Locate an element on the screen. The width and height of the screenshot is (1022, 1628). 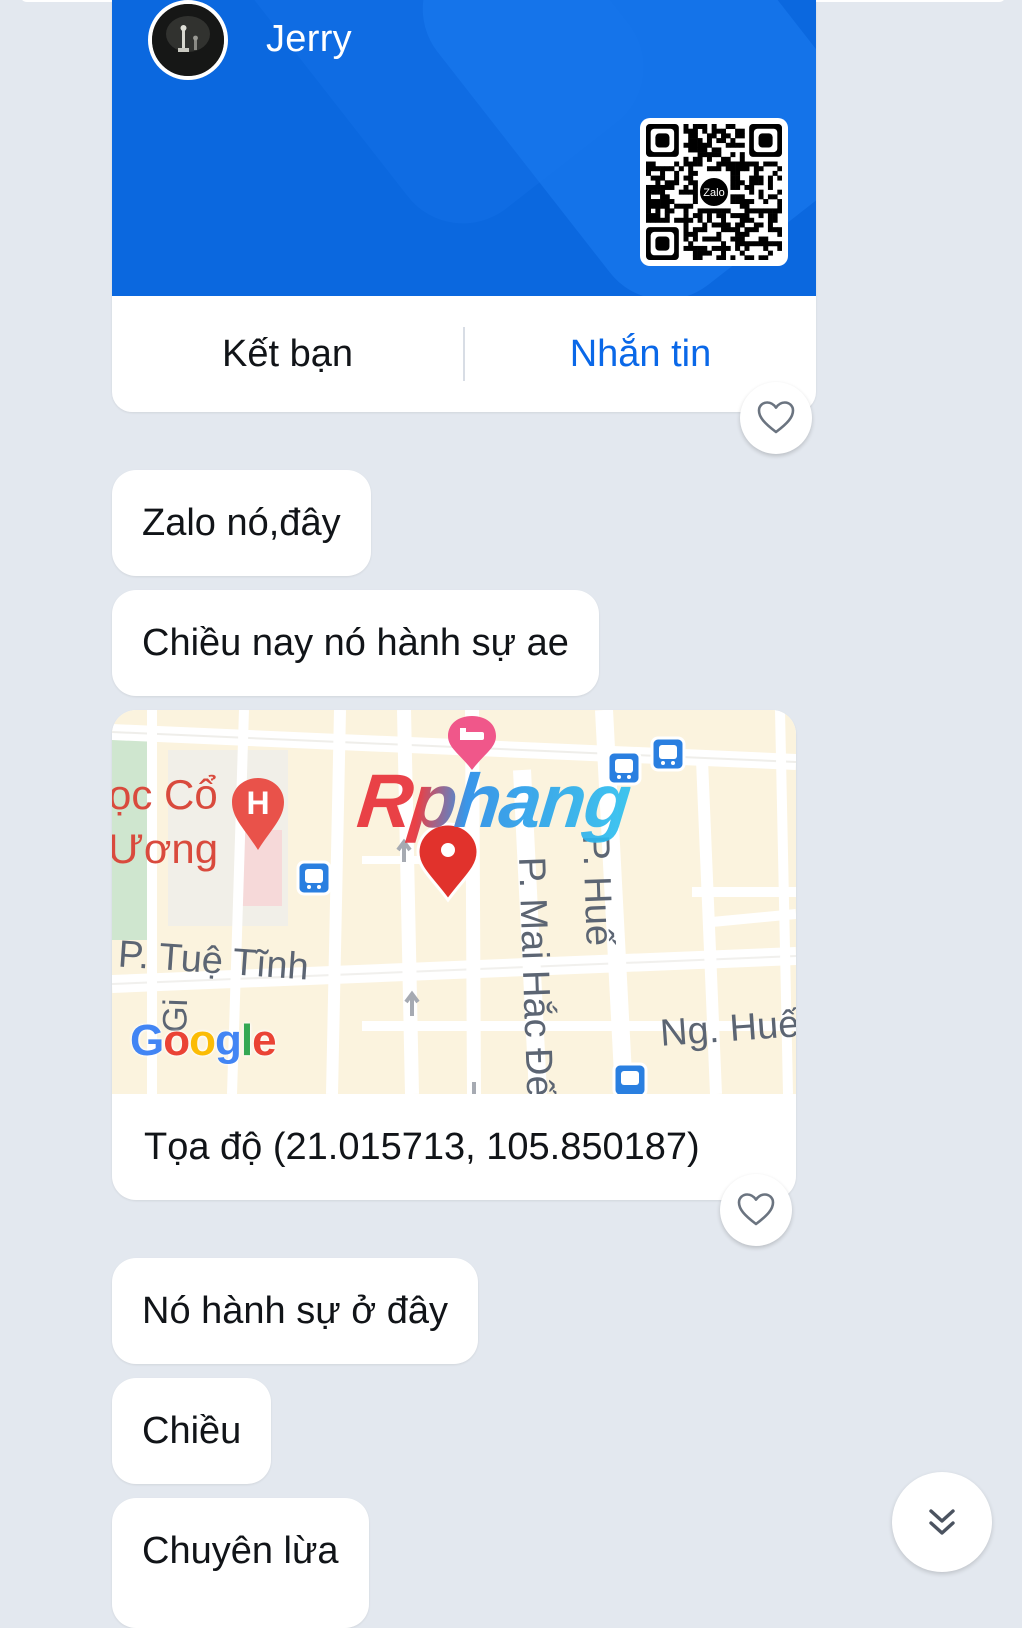
qr-code: Zalo is located at coordinates (714, 192).